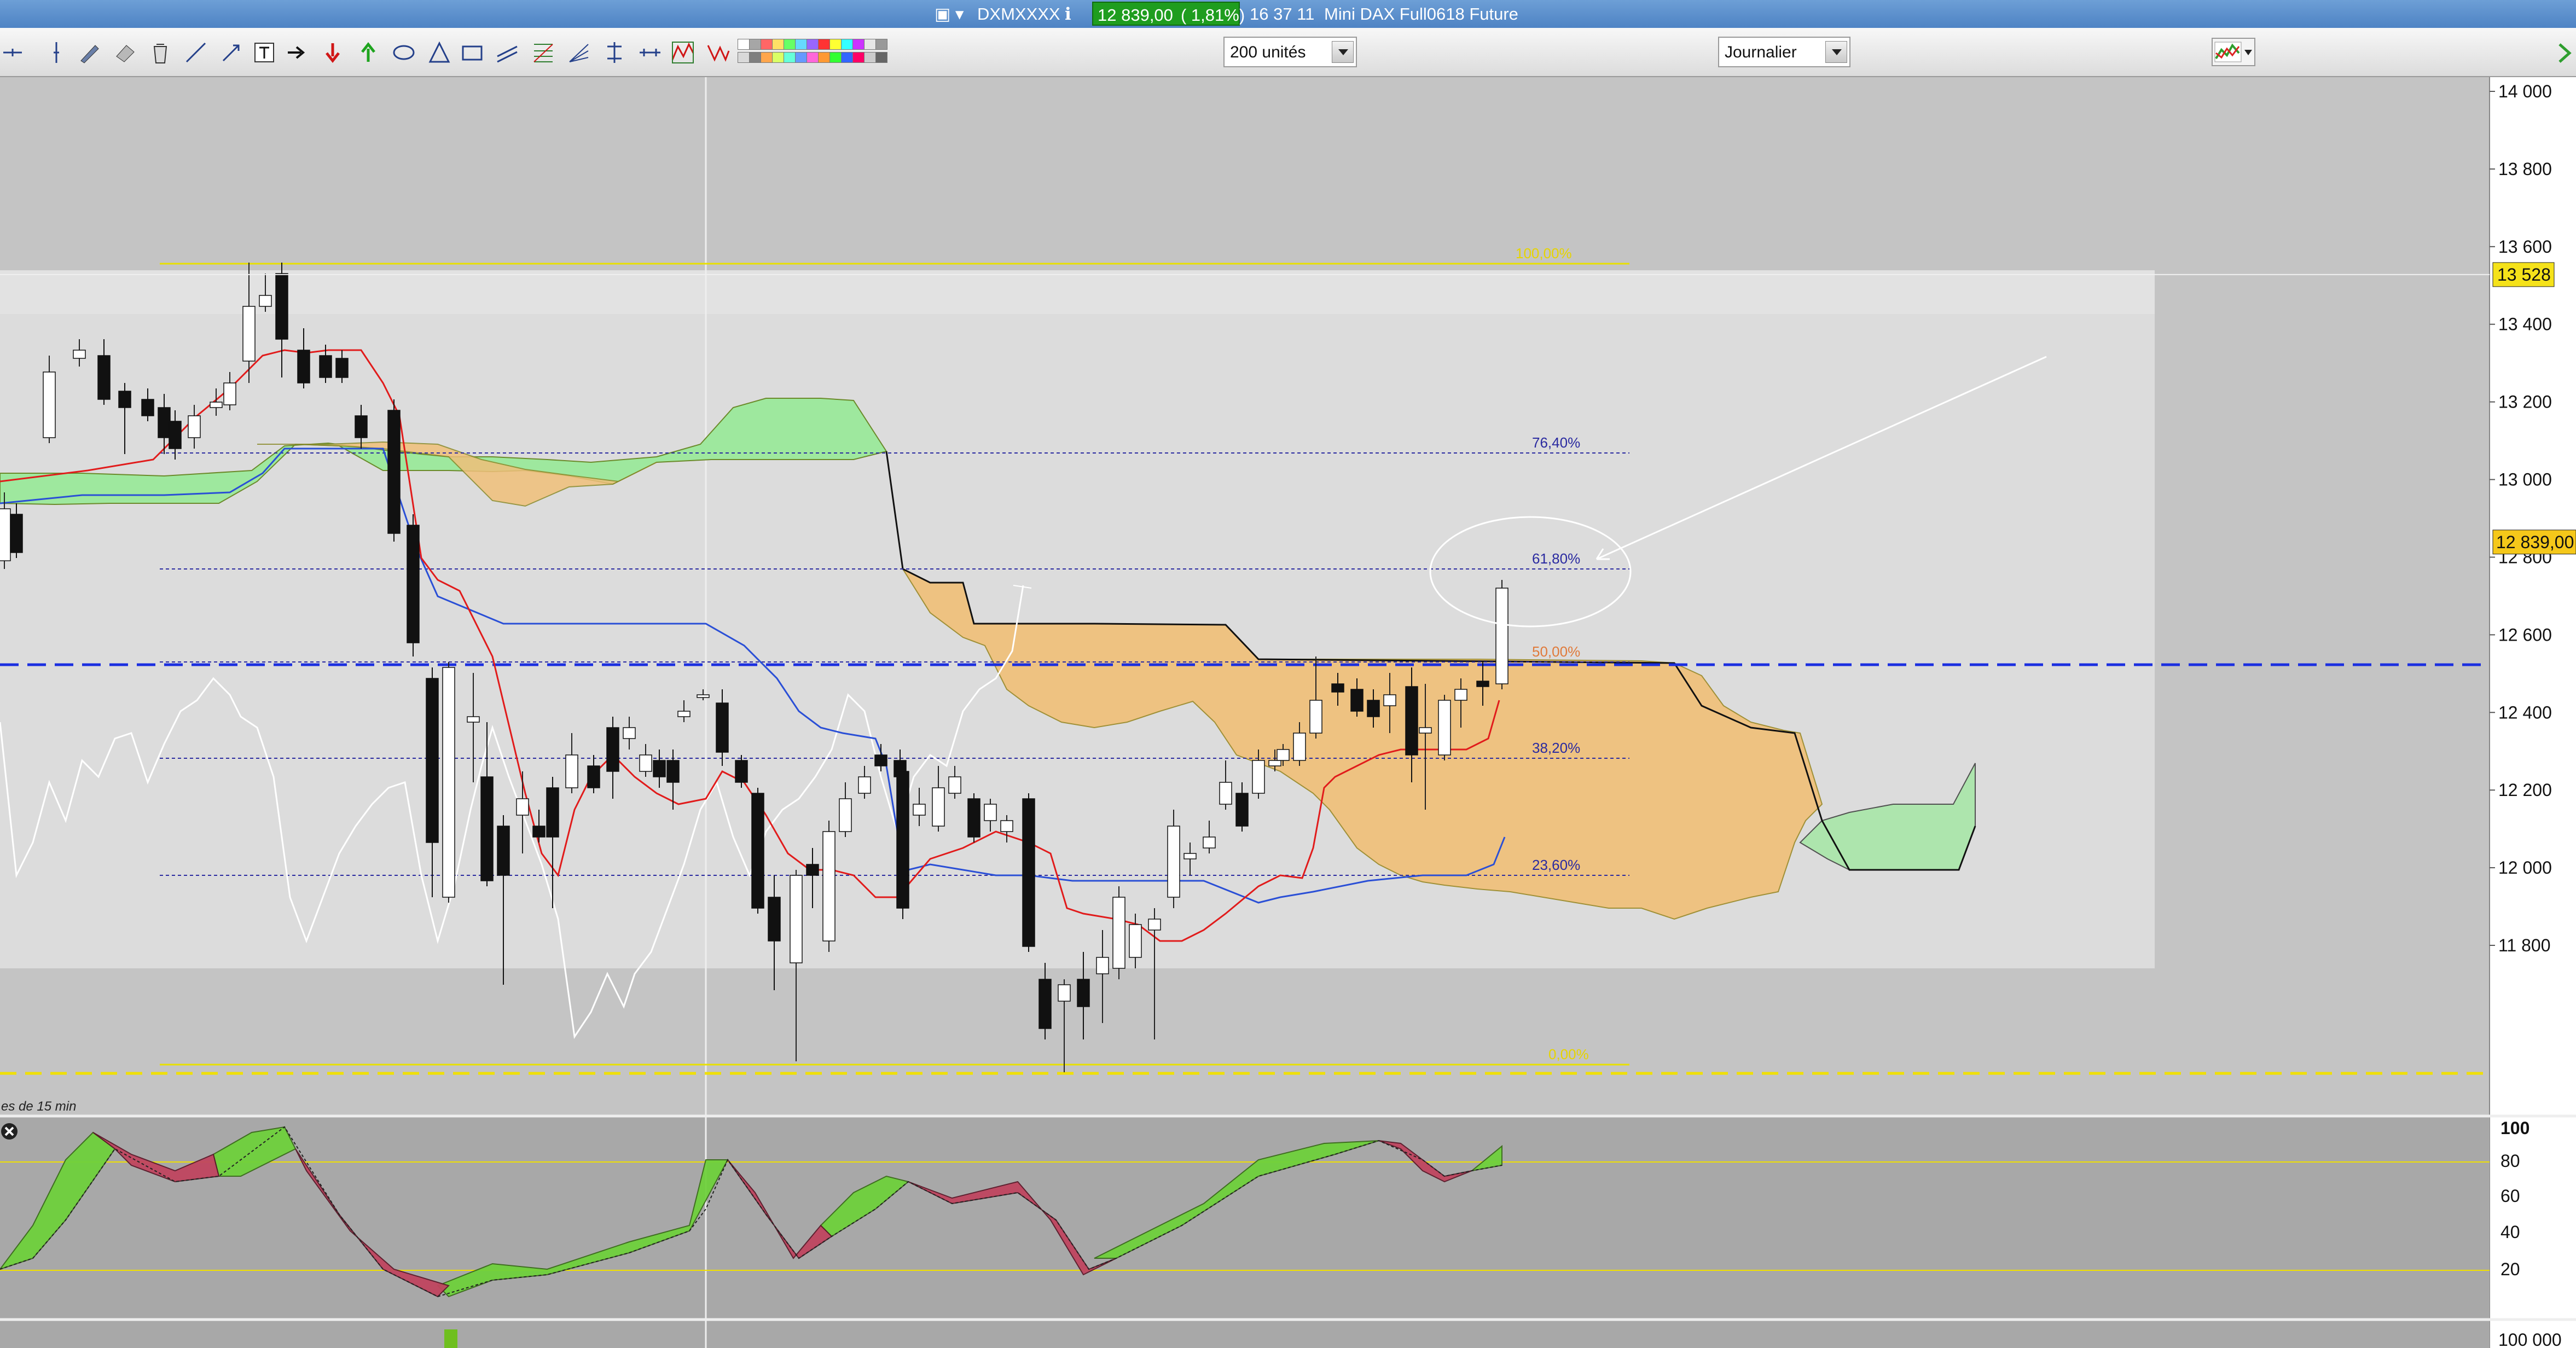 The height and width of the screenshot is (1348, 2576). What do you see at coordinates (1556, 865) in the screenshot?
I see `fib-level-label: 23,60%` at bounding box center [1556, 865].